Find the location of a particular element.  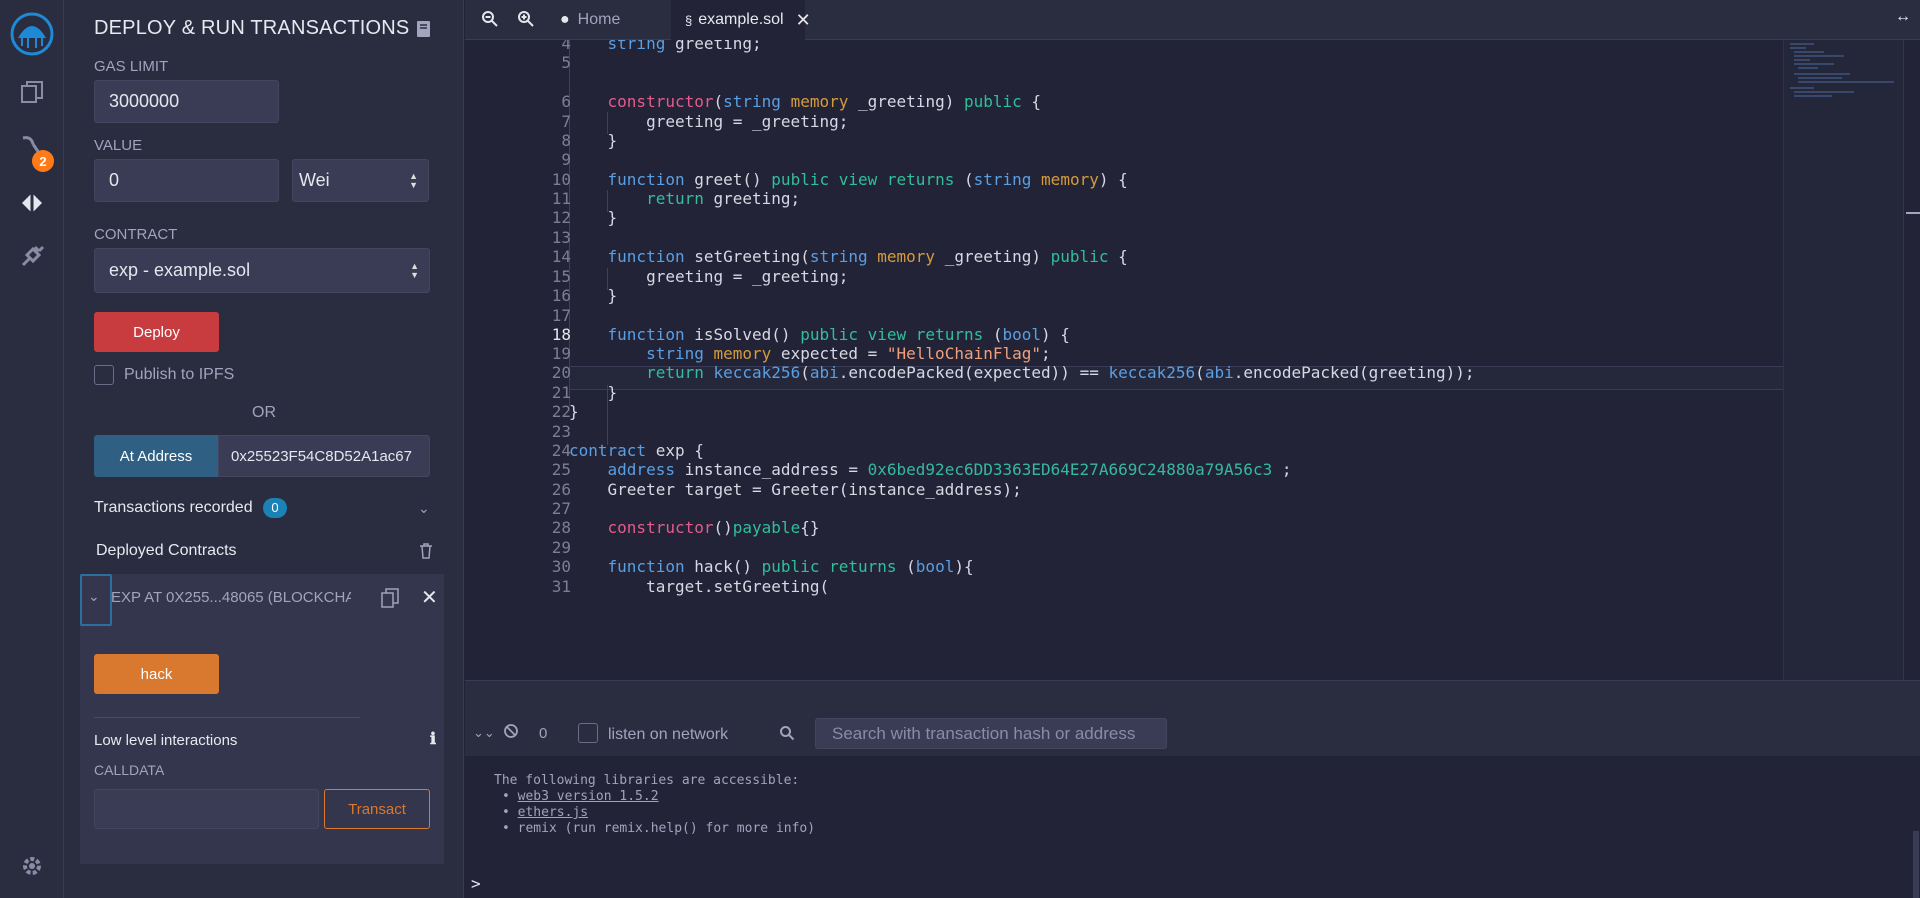

zoom-out-icon is located at coordinates (490, 21).